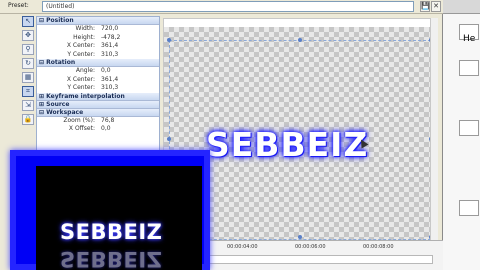  What do you see at coordinates (378, 247) in the screenshot?
I see `timecode-label: 00:00:08:00` at bounding box center [378, 247].